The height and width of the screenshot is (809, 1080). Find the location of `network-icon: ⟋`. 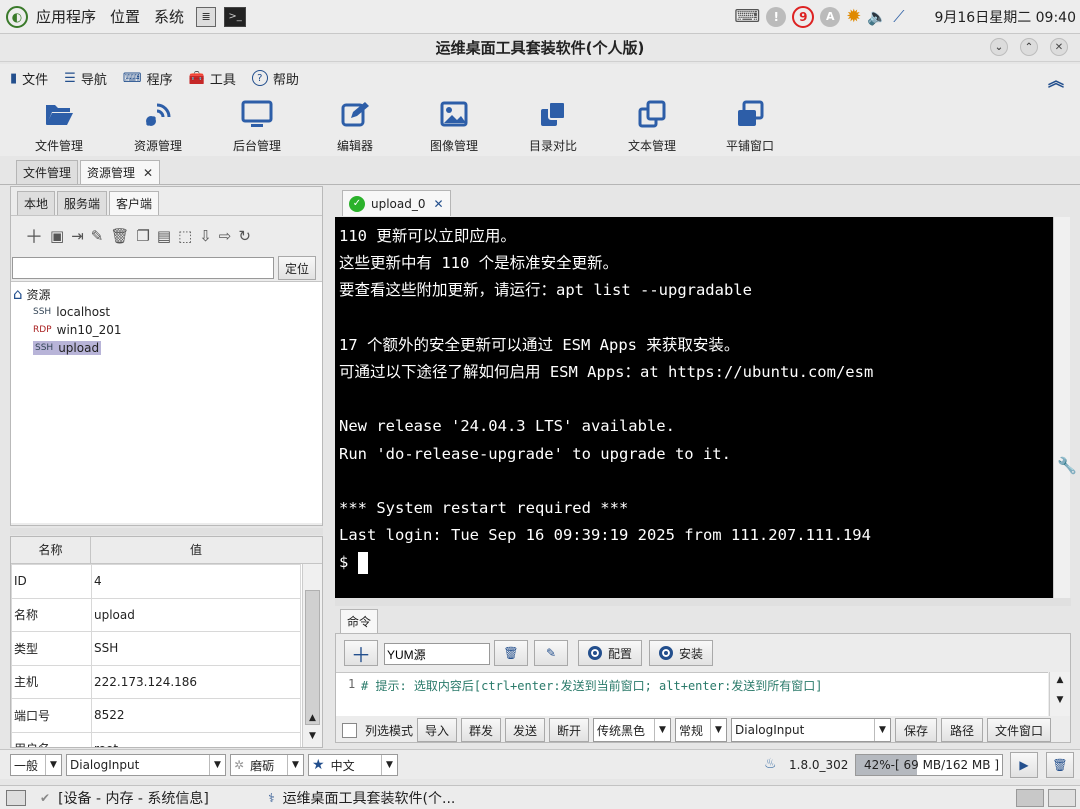

network-icon: ⟋ is located at coordinates (898, 17).